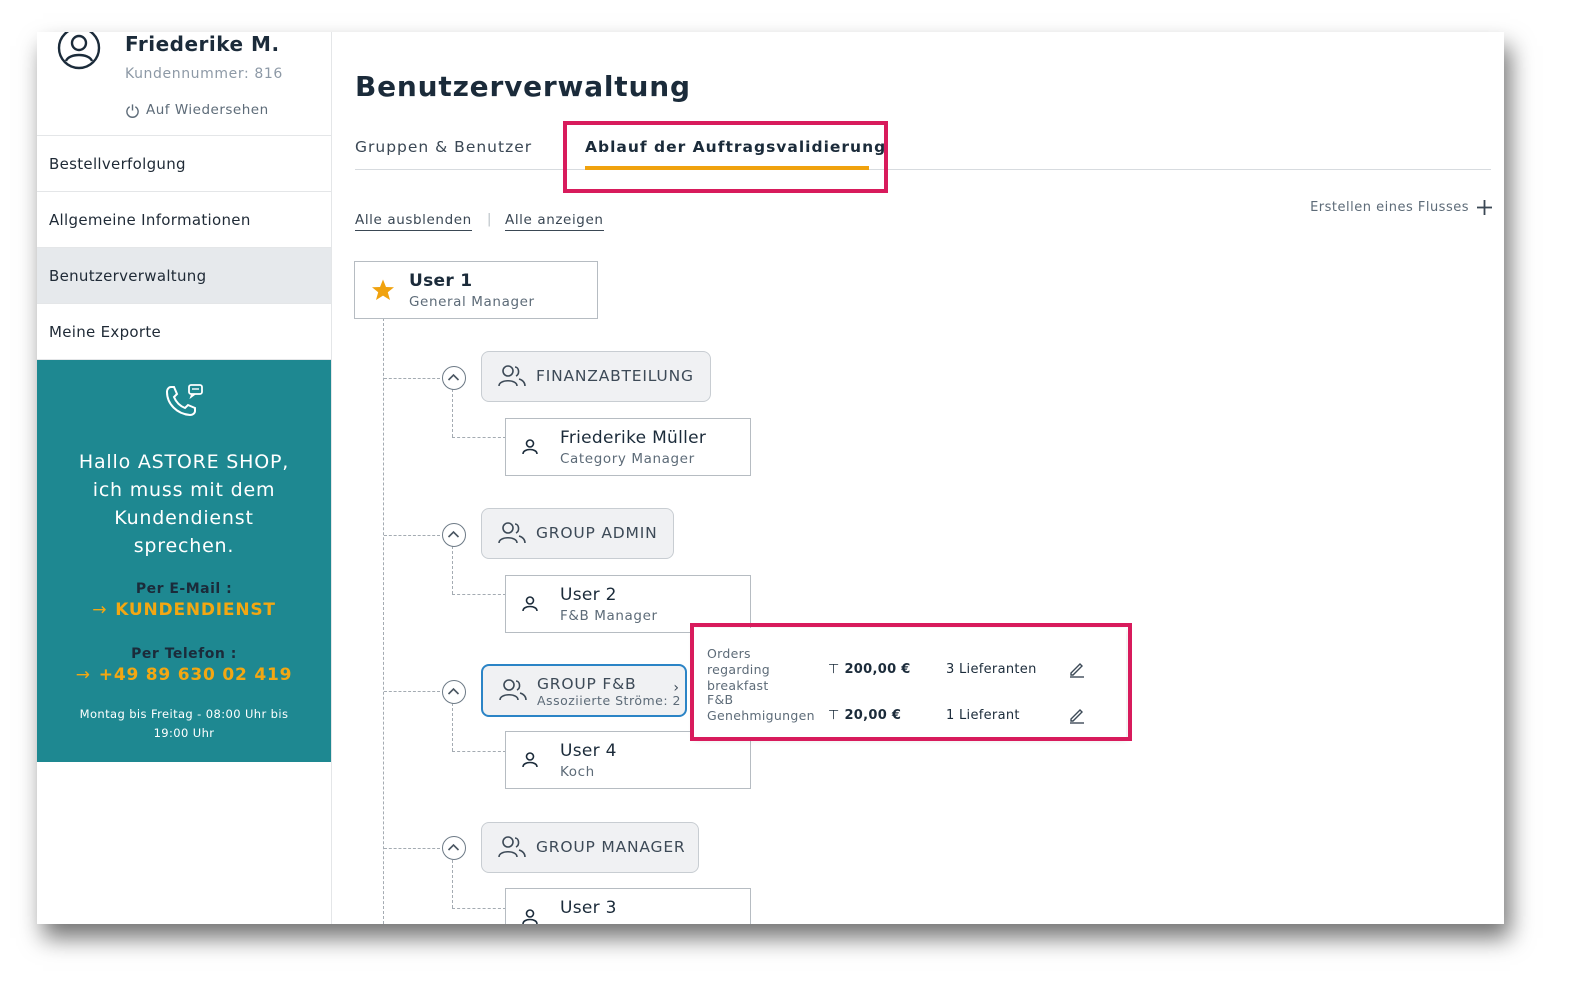 This screenshot has height=993, width=1575. I want to click on user-card: User 3, so click(628, 906).